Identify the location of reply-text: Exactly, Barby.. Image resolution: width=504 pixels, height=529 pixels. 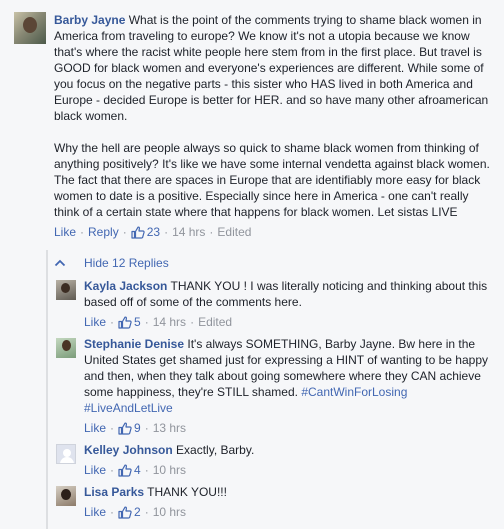
(215, 450).